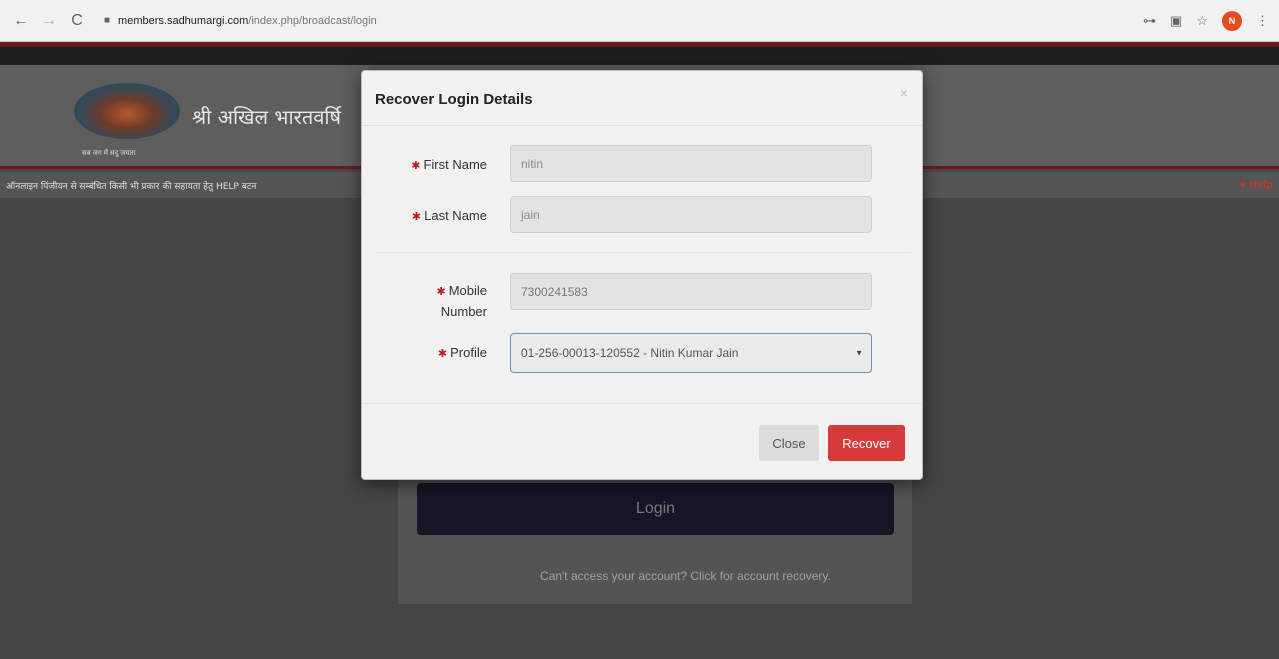 The height and width of the screenshot is (659, 1279). I want to click on forward-icon: →, so click(49, 21).